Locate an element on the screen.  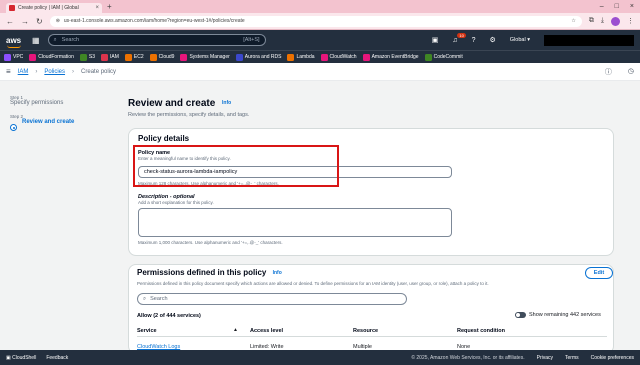
close-tab-icon: × is located at coordinates (97, 8).